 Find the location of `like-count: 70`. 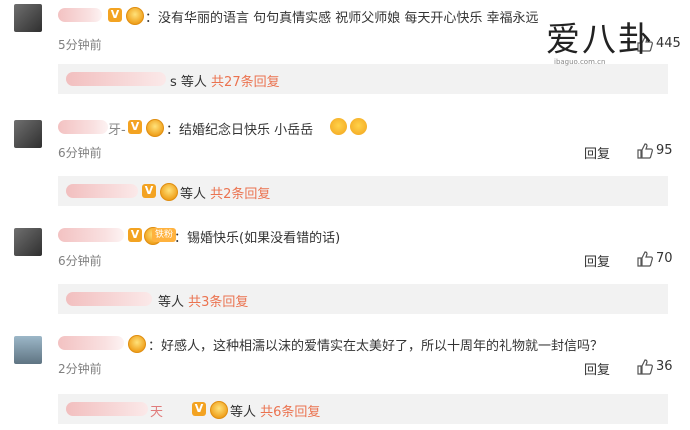

like-count: 70 is located at coordinates (664, 258).